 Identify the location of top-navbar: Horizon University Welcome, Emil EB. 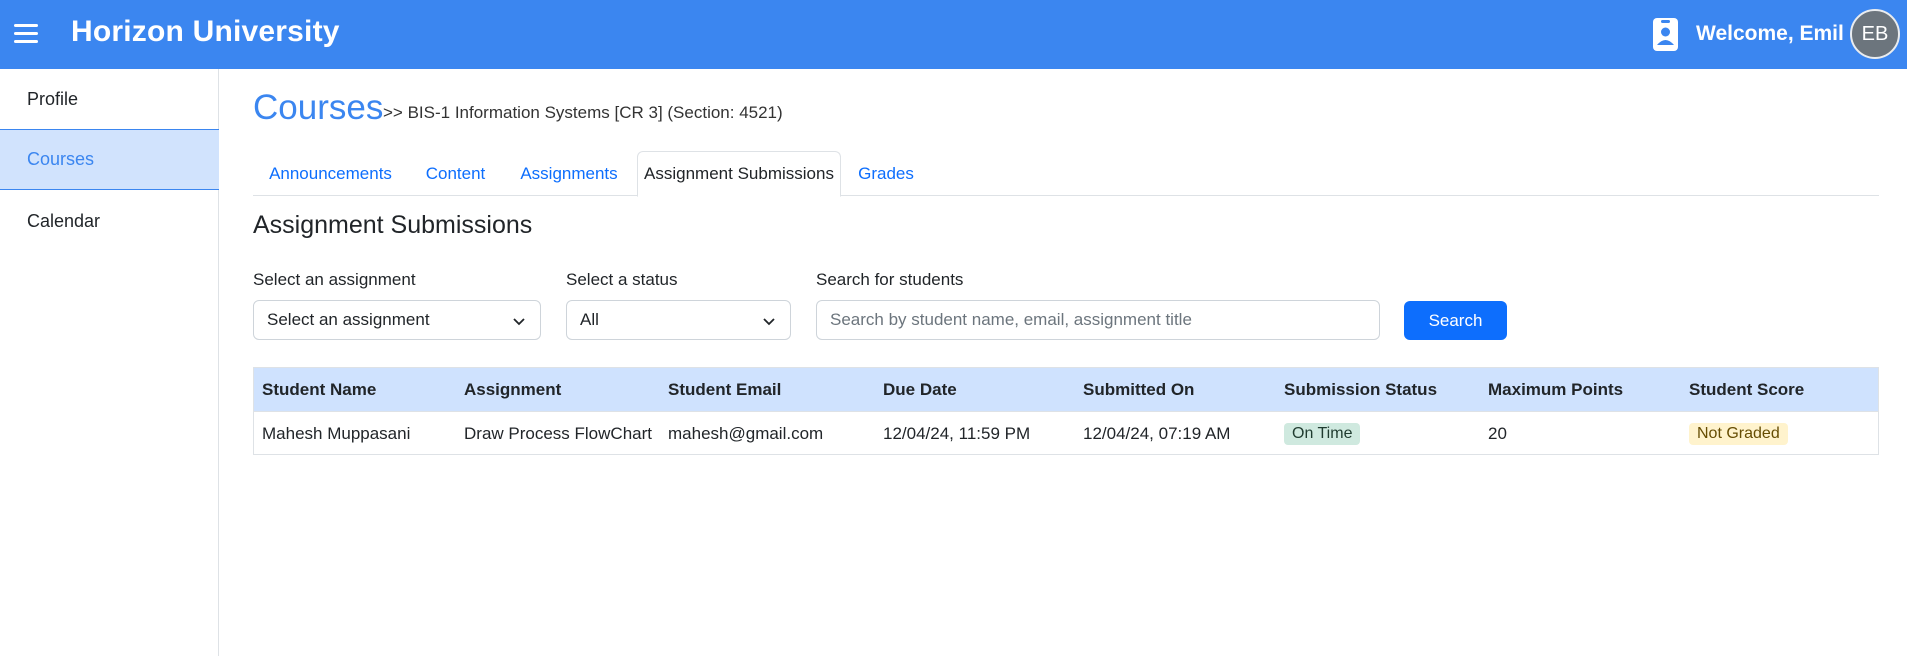
(953, 34).